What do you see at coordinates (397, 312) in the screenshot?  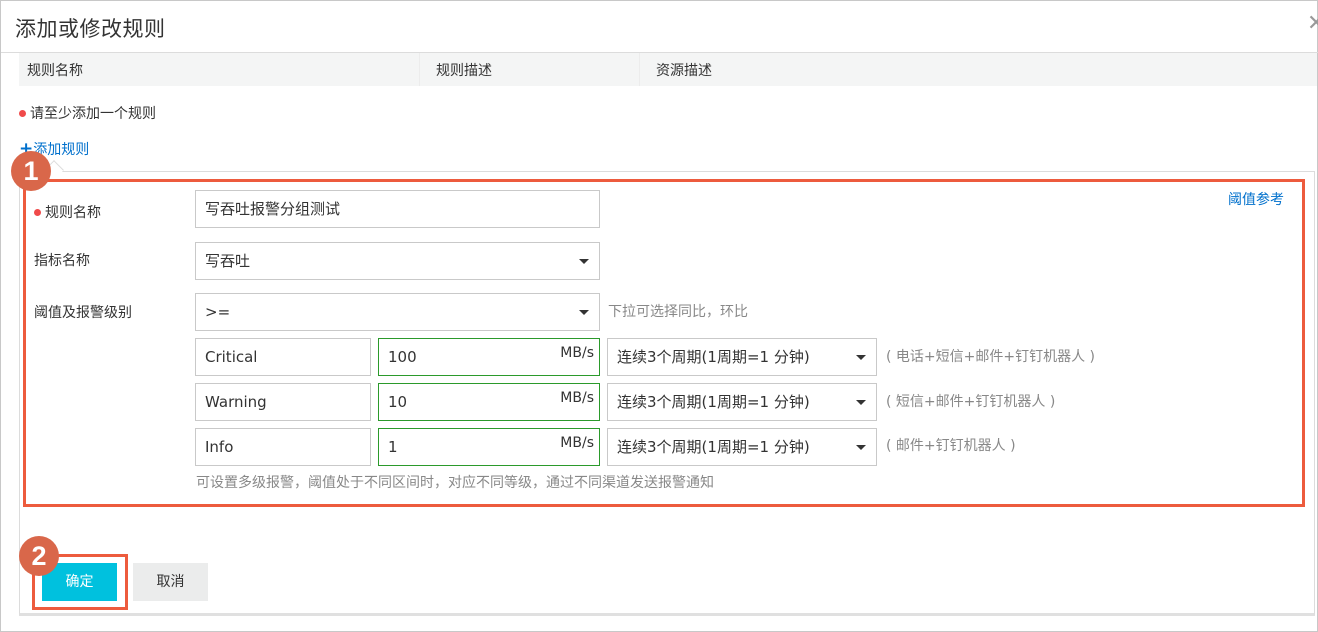 I see `threshold-operator-select: >=` at bounding box center [397, 312].